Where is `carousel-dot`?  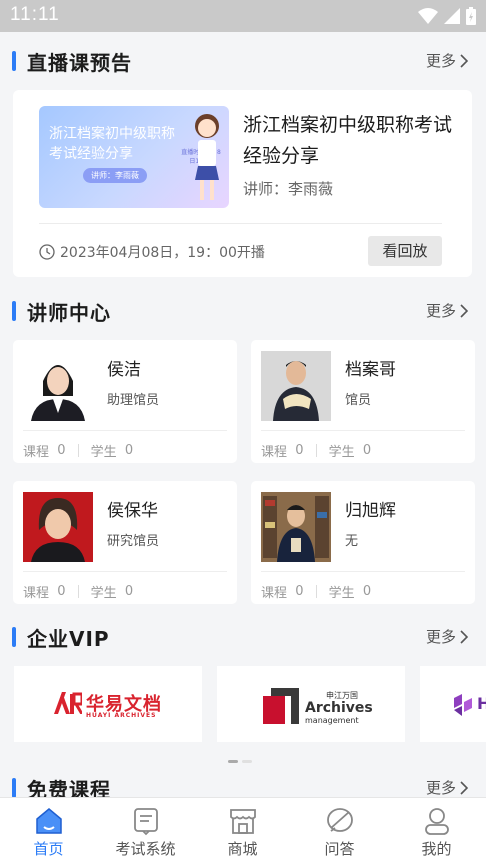 carousel-dot is located at coordinates (247, 761).